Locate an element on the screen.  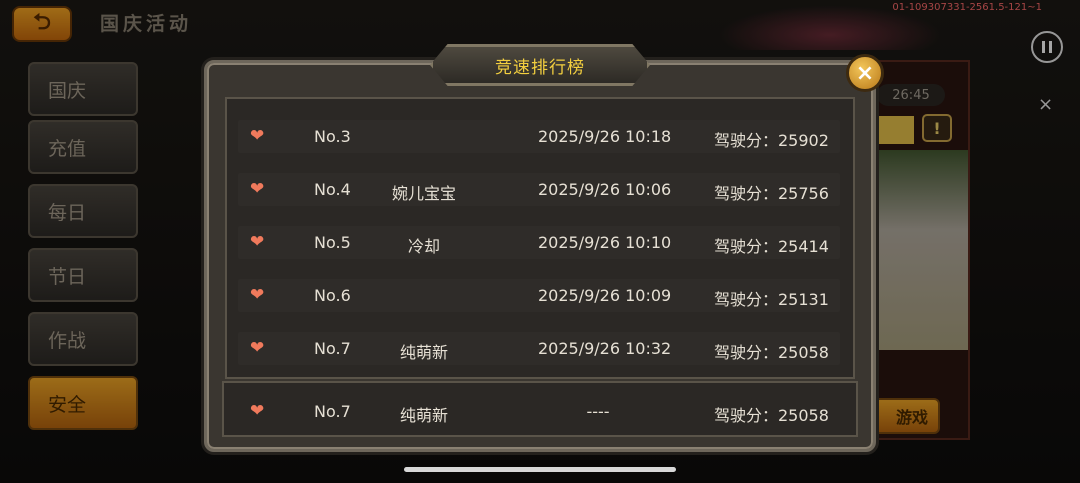
leaderboard-row: ❤ No.7 纯萌新 2025/9/26 10:32 驾驶分：25058 is located at coordinates (539, 348).